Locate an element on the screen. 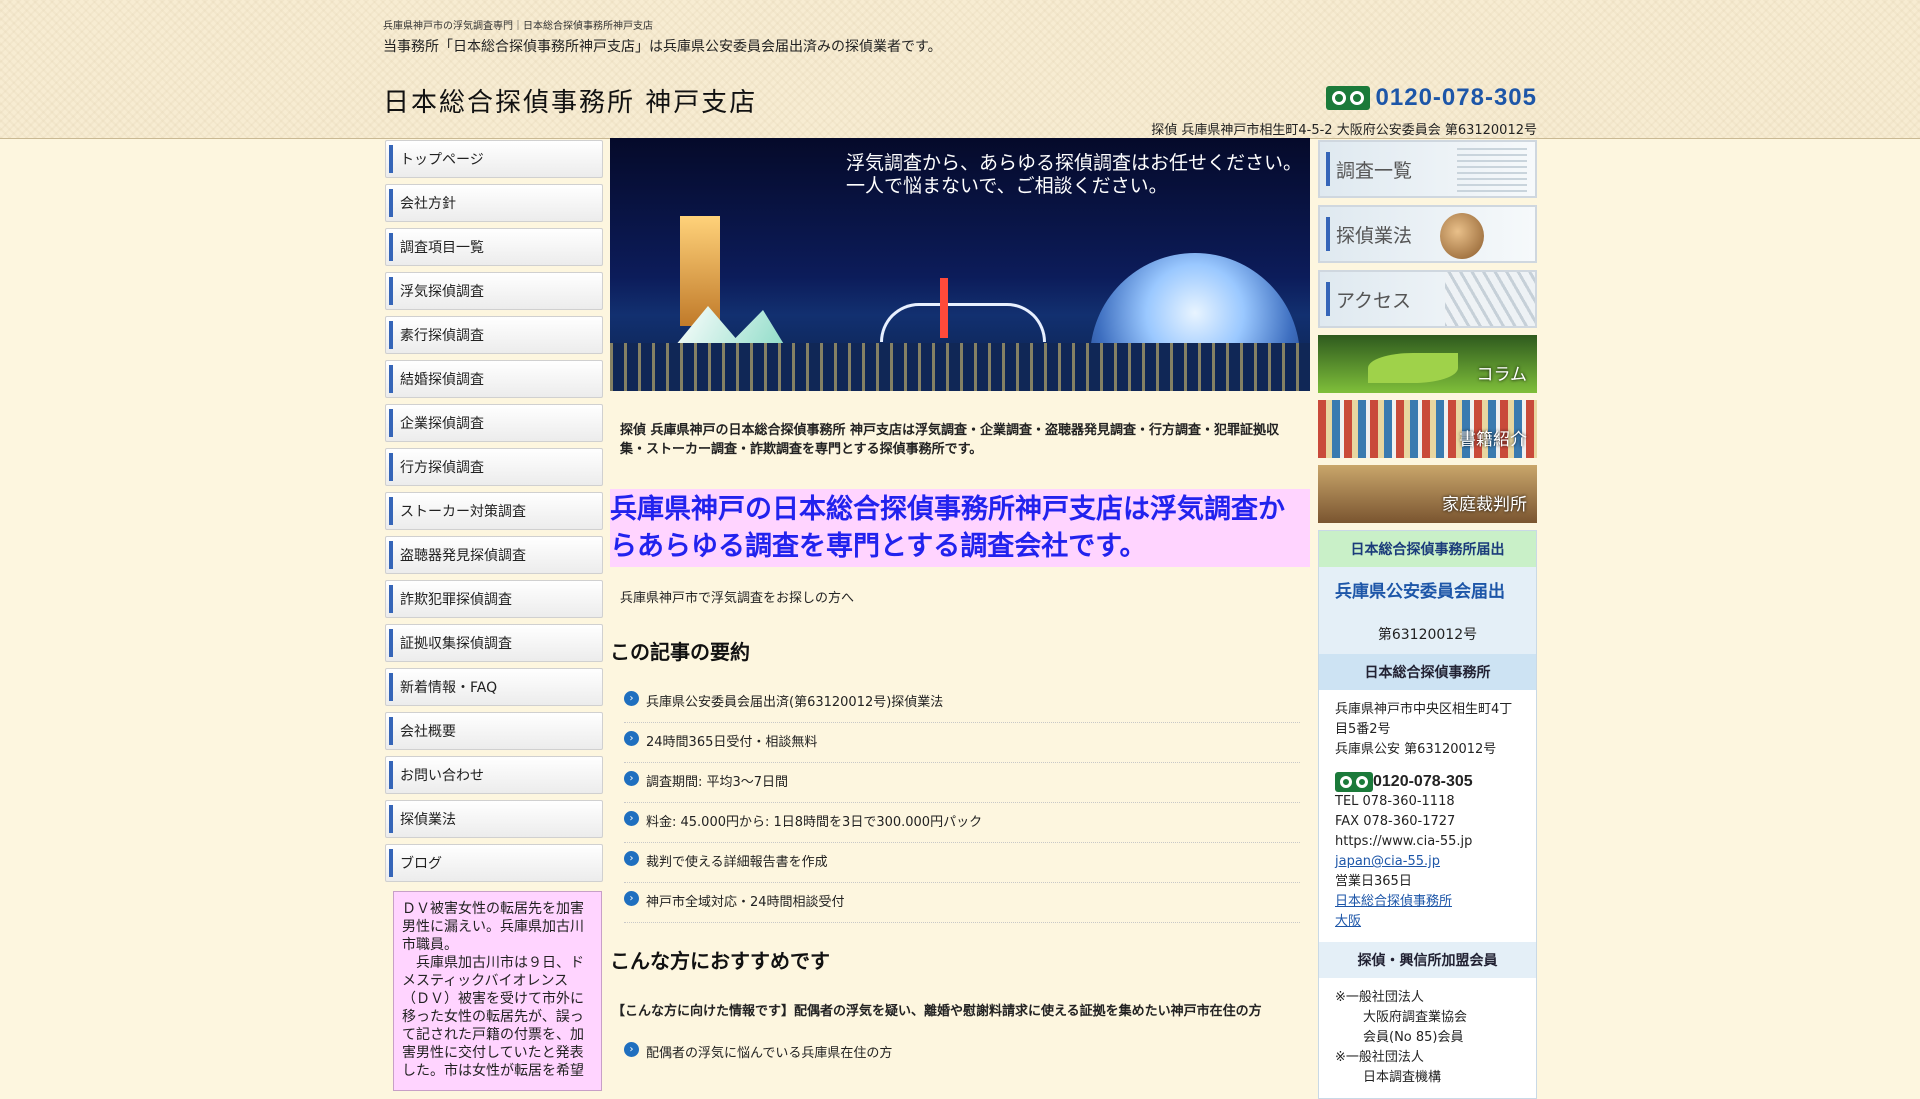 This screenshot has width=1920, height=1099. banner-investigation-list: 調査一覧 is located at coordinates (1427, 169).